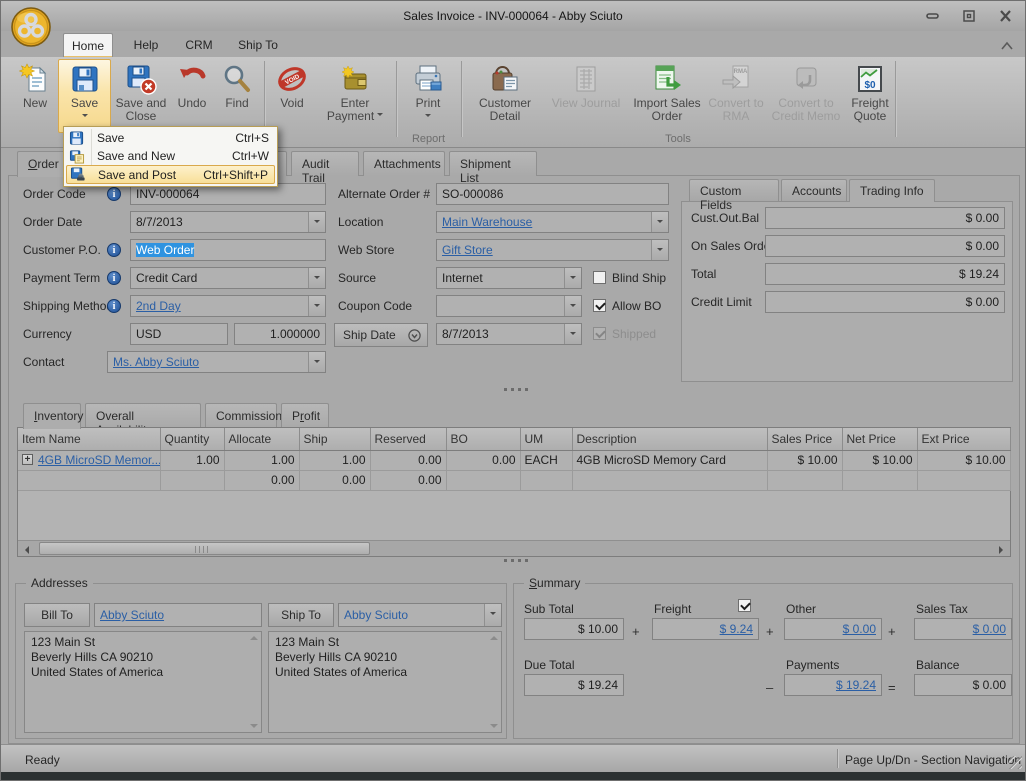 This screenshot has height=781, width=1026. I want to click on tab-shipment-list: Shipment List, so click(493, 168).